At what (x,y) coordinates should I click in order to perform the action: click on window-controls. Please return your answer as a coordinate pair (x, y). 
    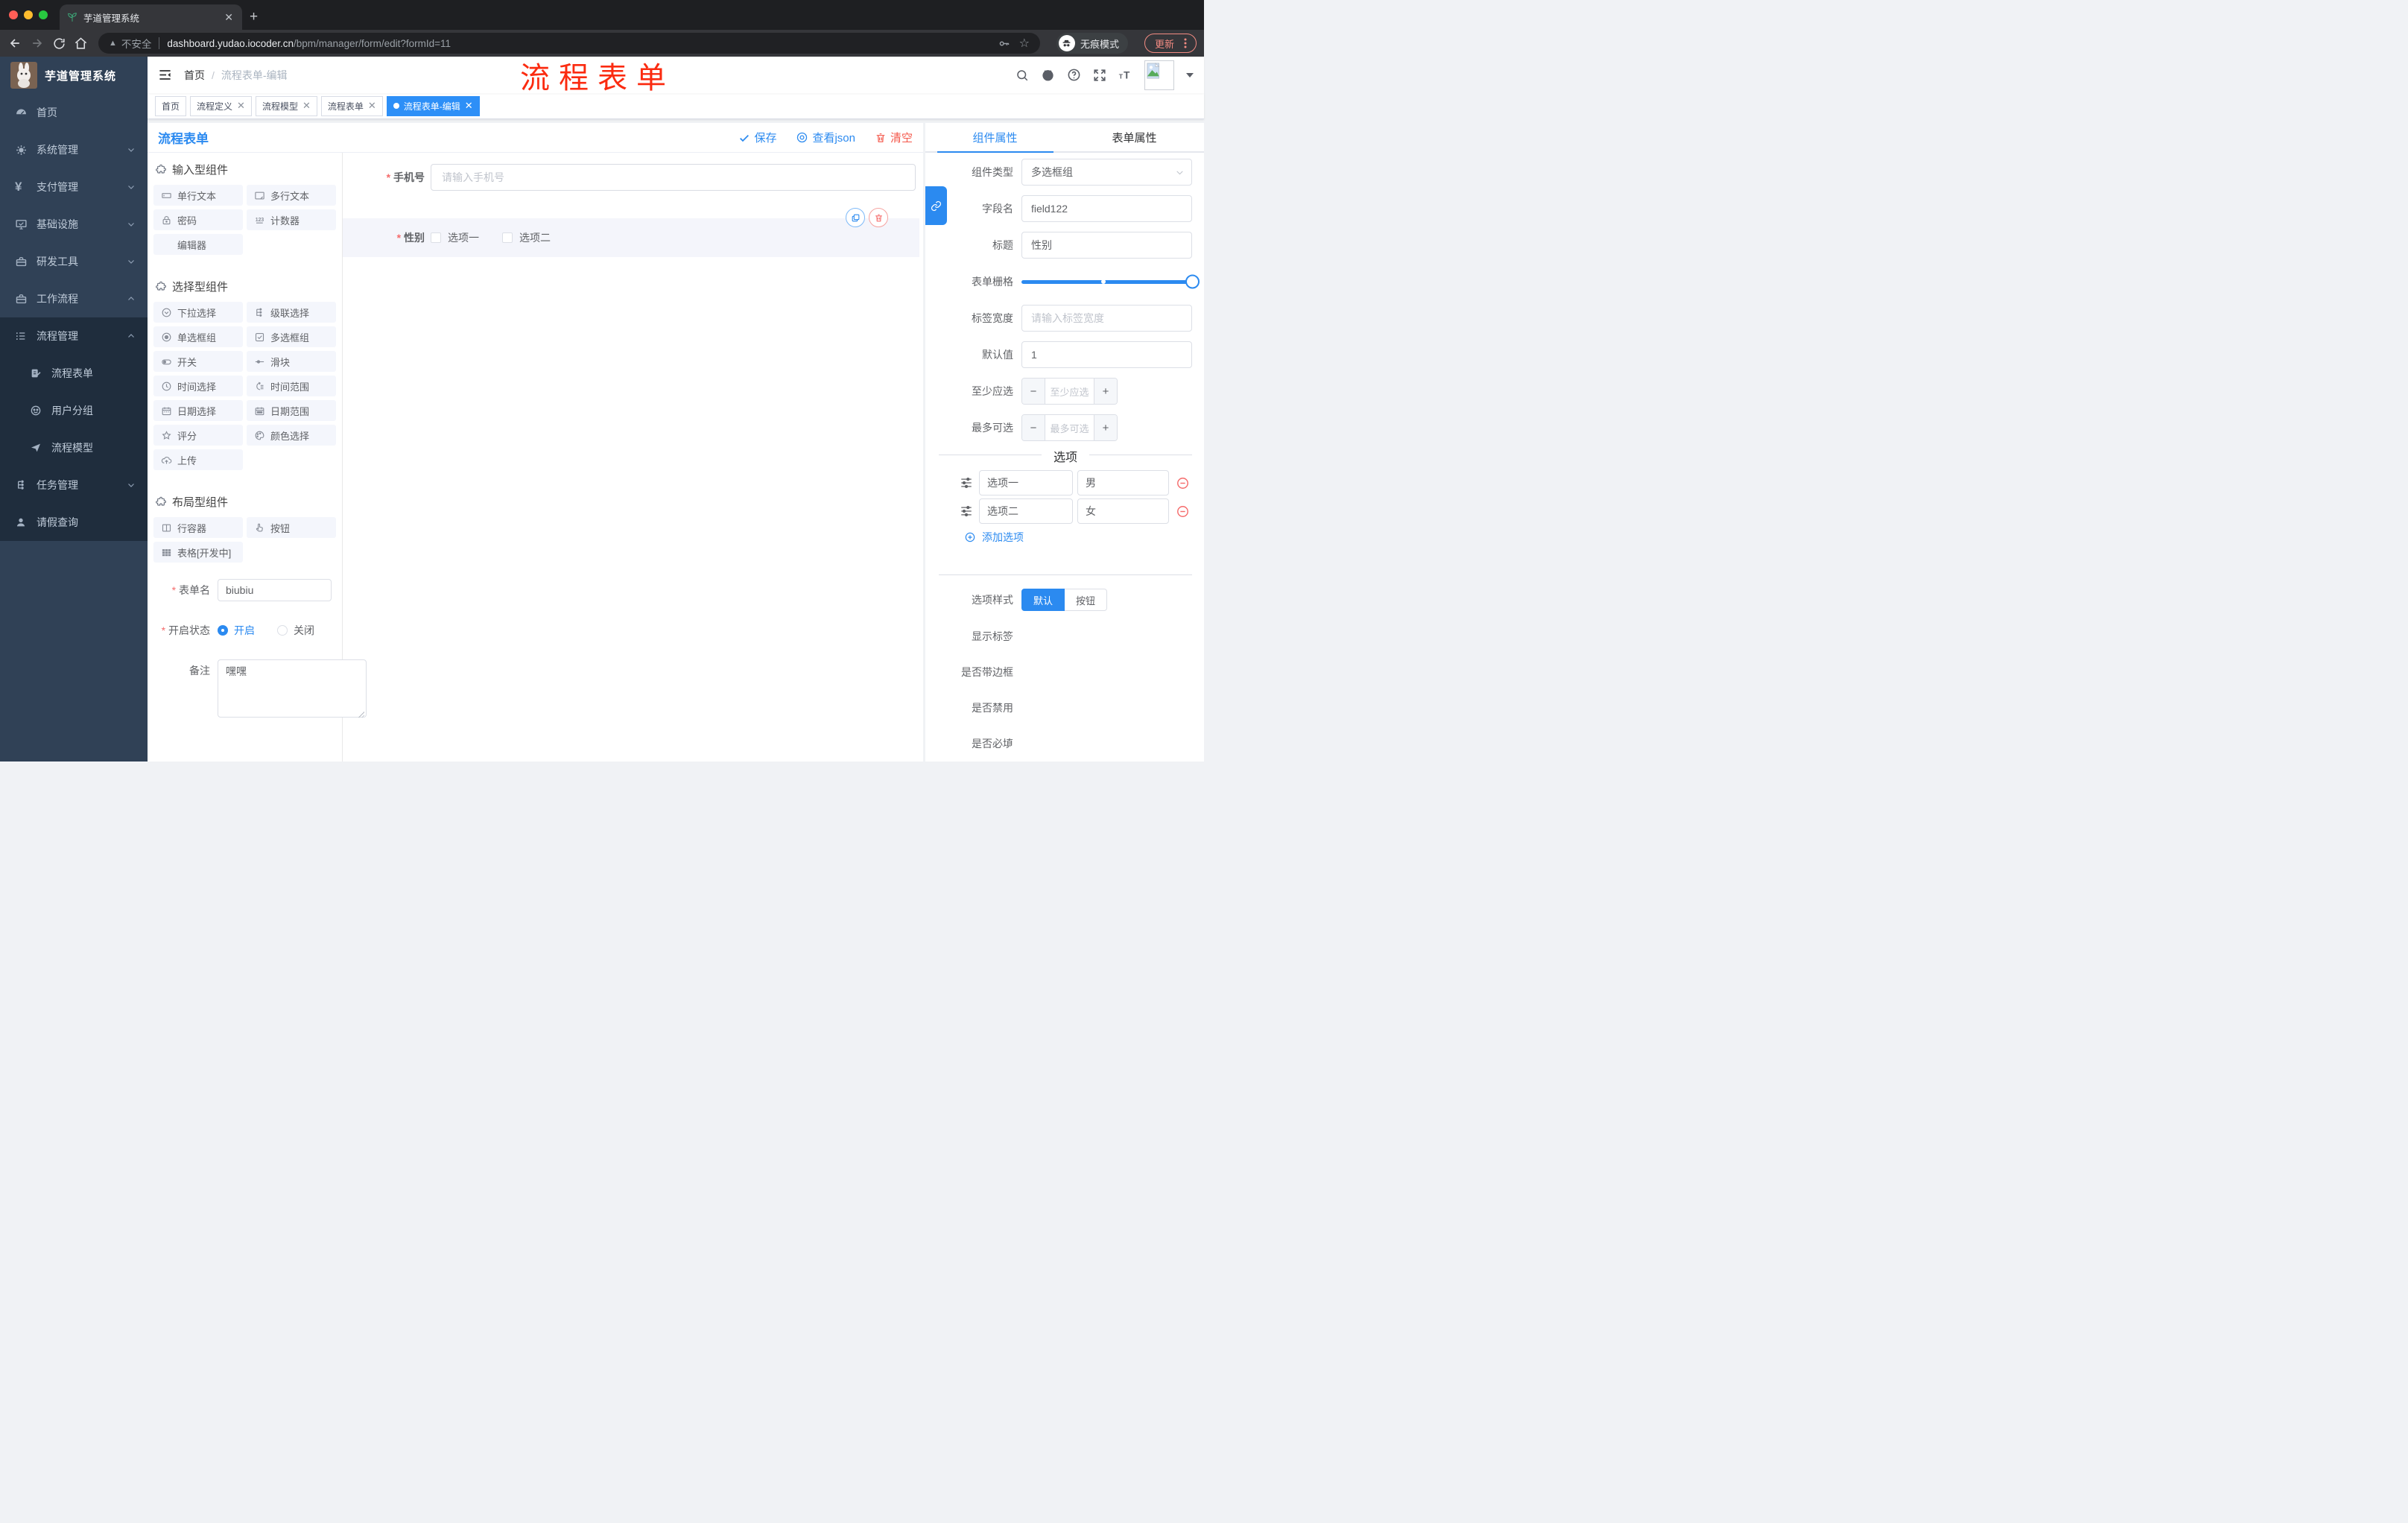
    Looking at the image, I should click on (28, 15).